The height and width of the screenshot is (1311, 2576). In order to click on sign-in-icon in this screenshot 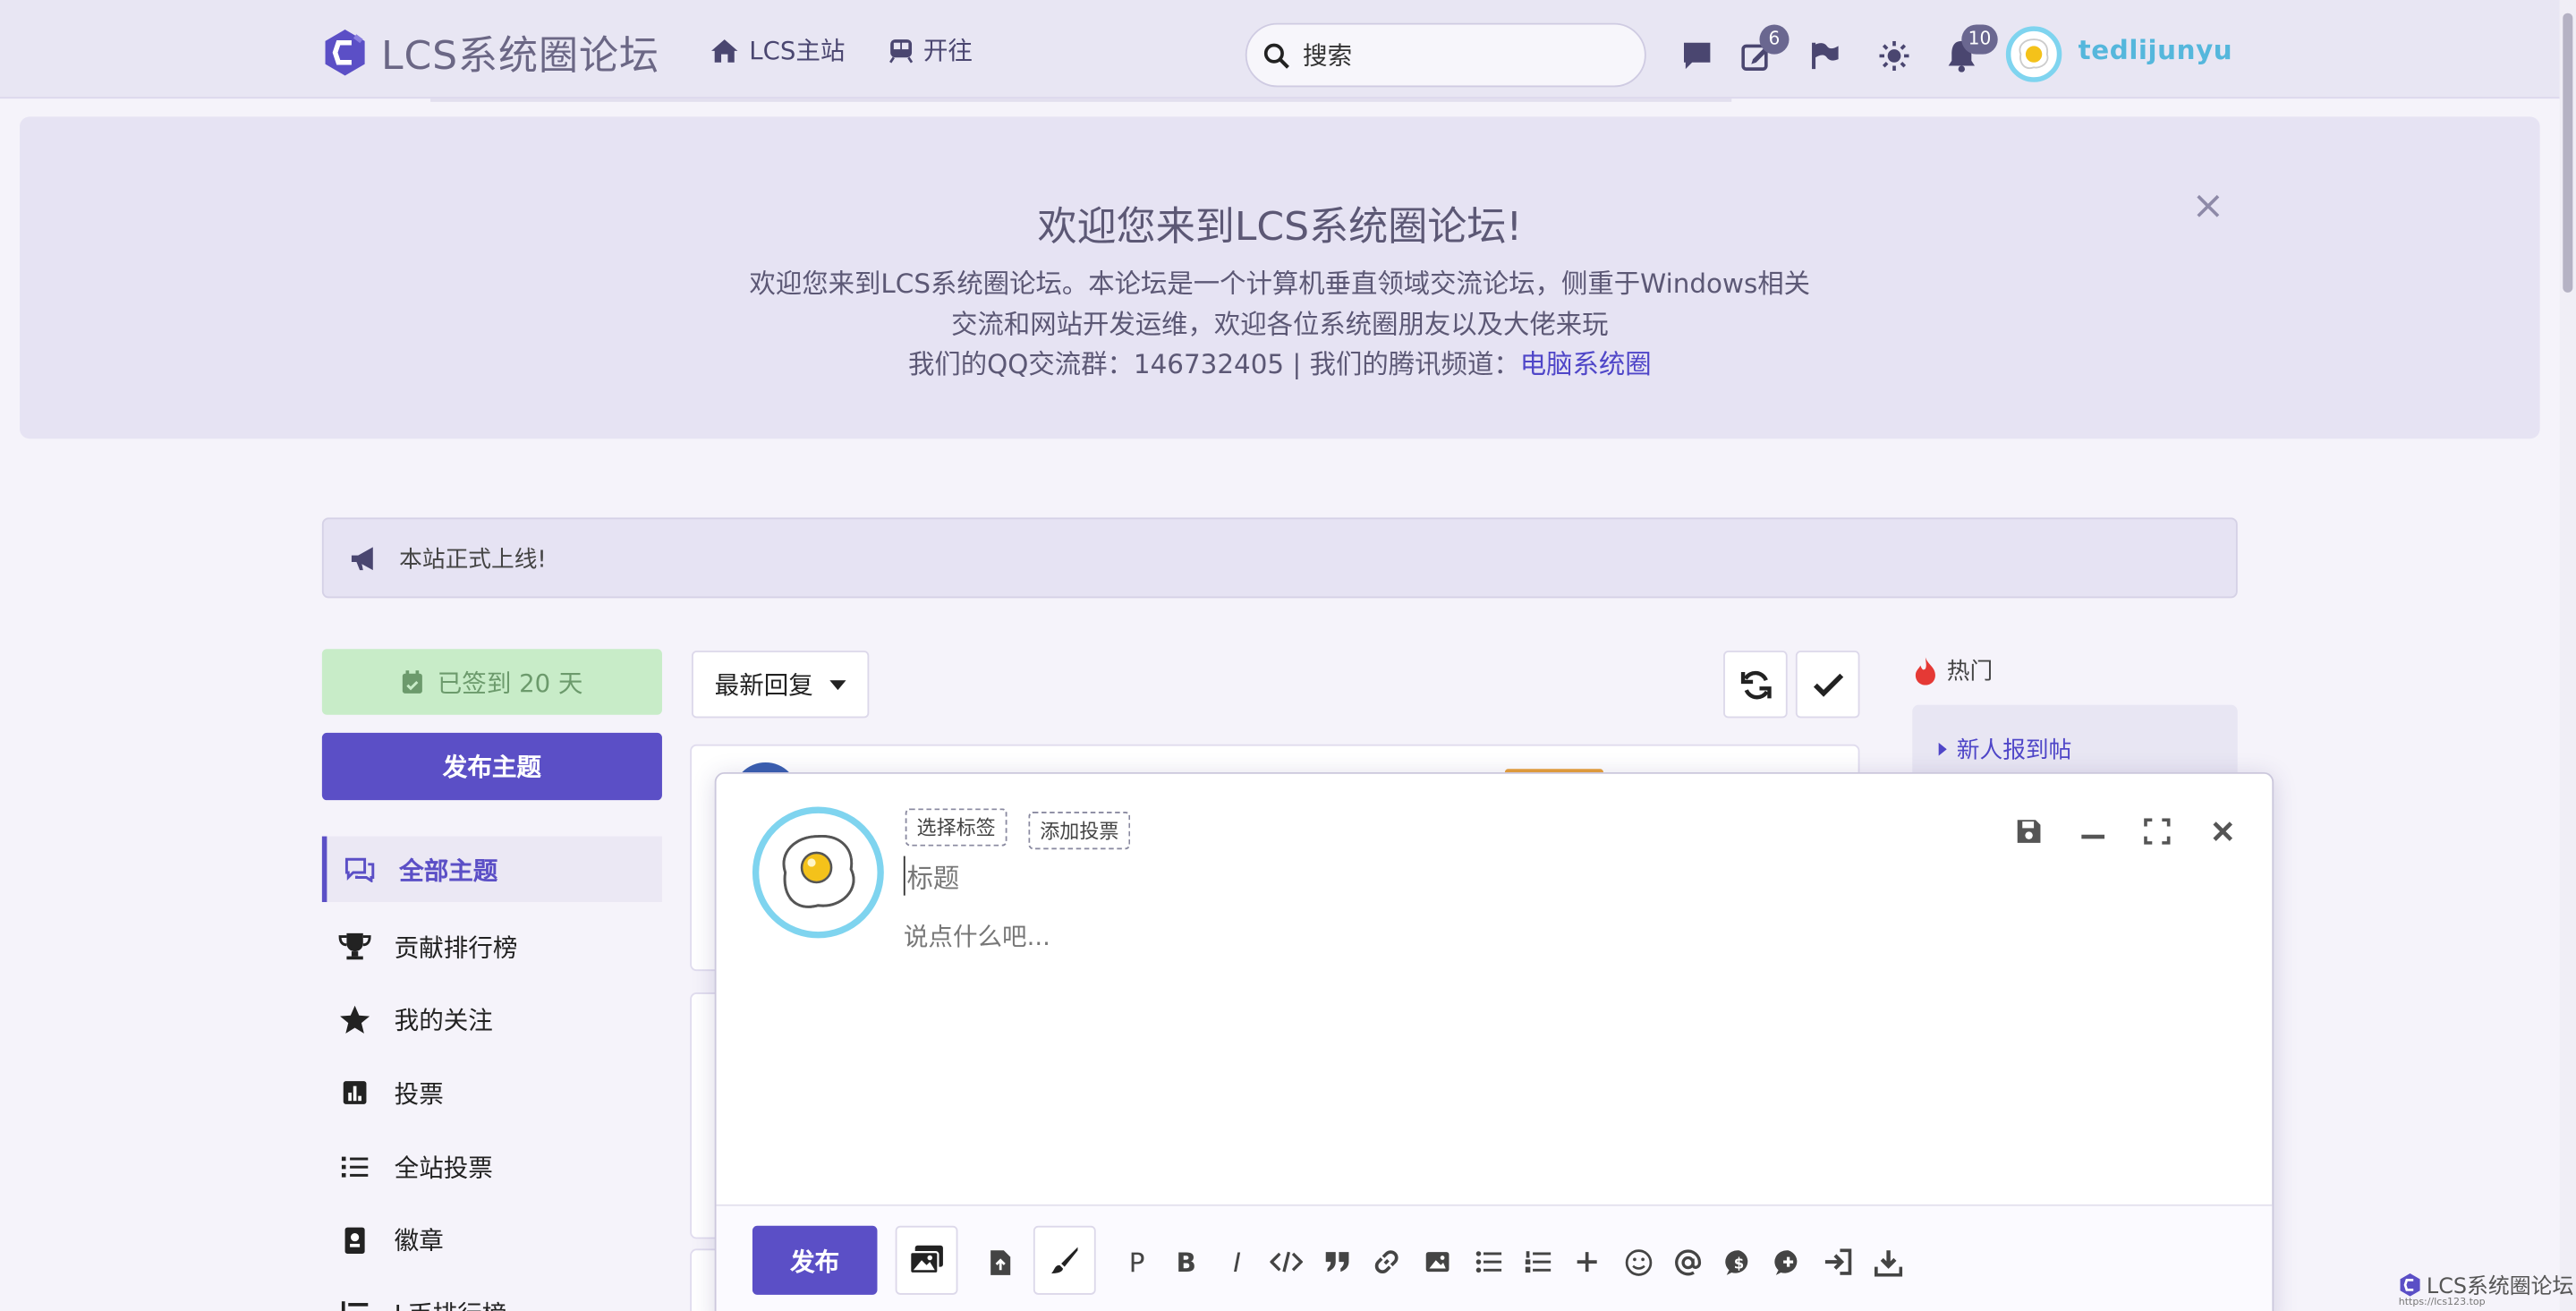, I will do `click(1838, 1261)`.